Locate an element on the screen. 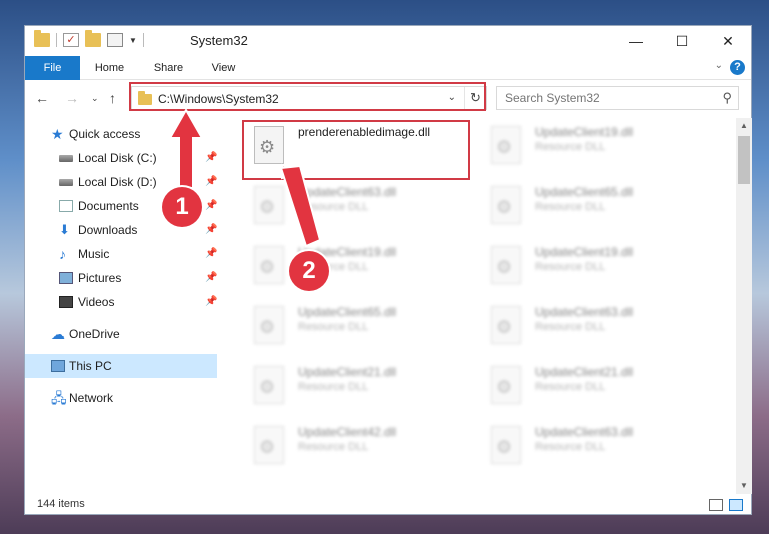  network-icon: 🖧 is located at coordinates (59, 398).